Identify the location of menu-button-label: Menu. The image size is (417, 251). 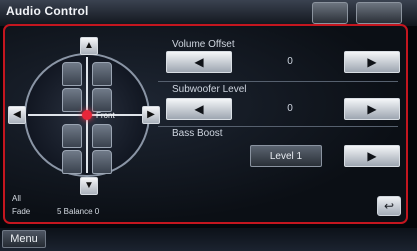
(24, 239).